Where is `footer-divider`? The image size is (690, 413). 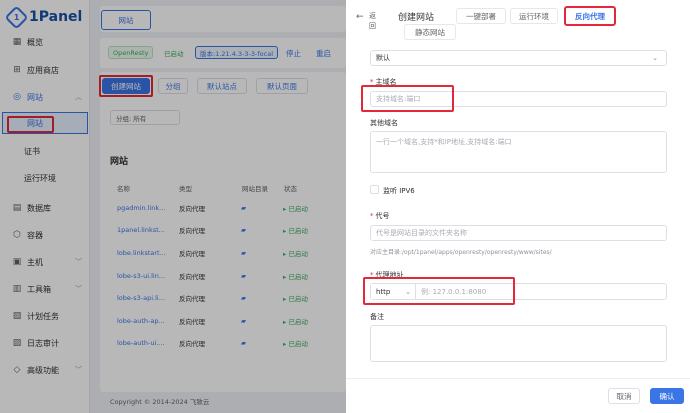
footer-divider is located at coordinates (518, 378).